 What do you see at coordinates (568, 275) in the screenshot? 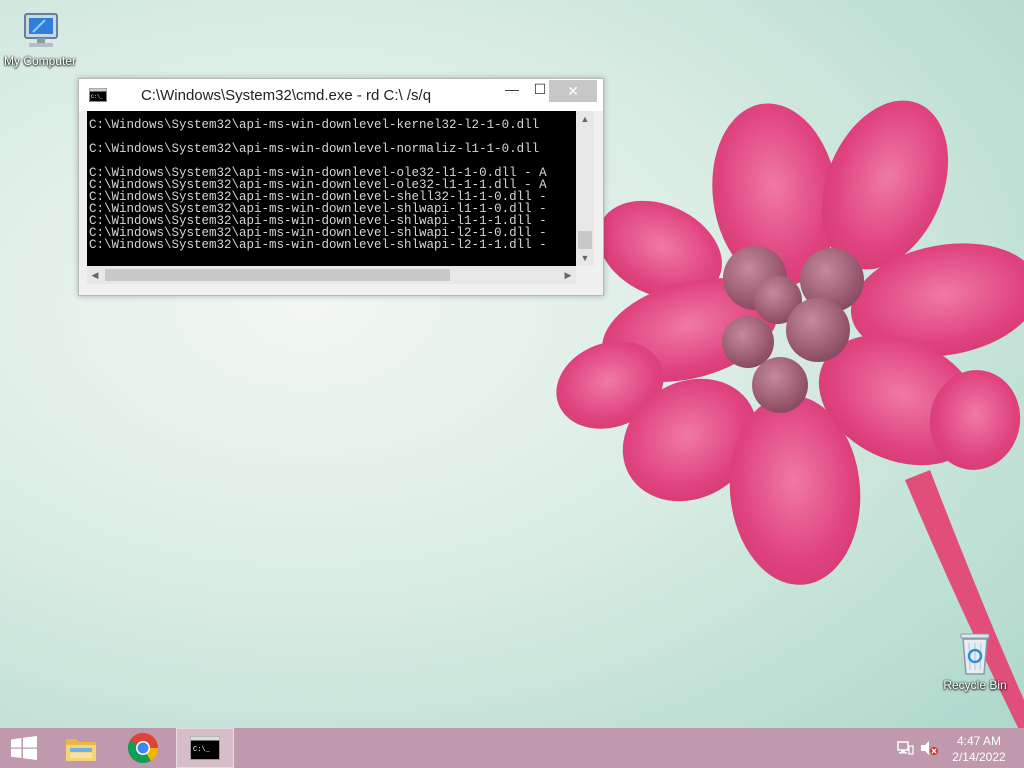
I see `scroll-right-icon: ▶` at bounding box center [568, 275].